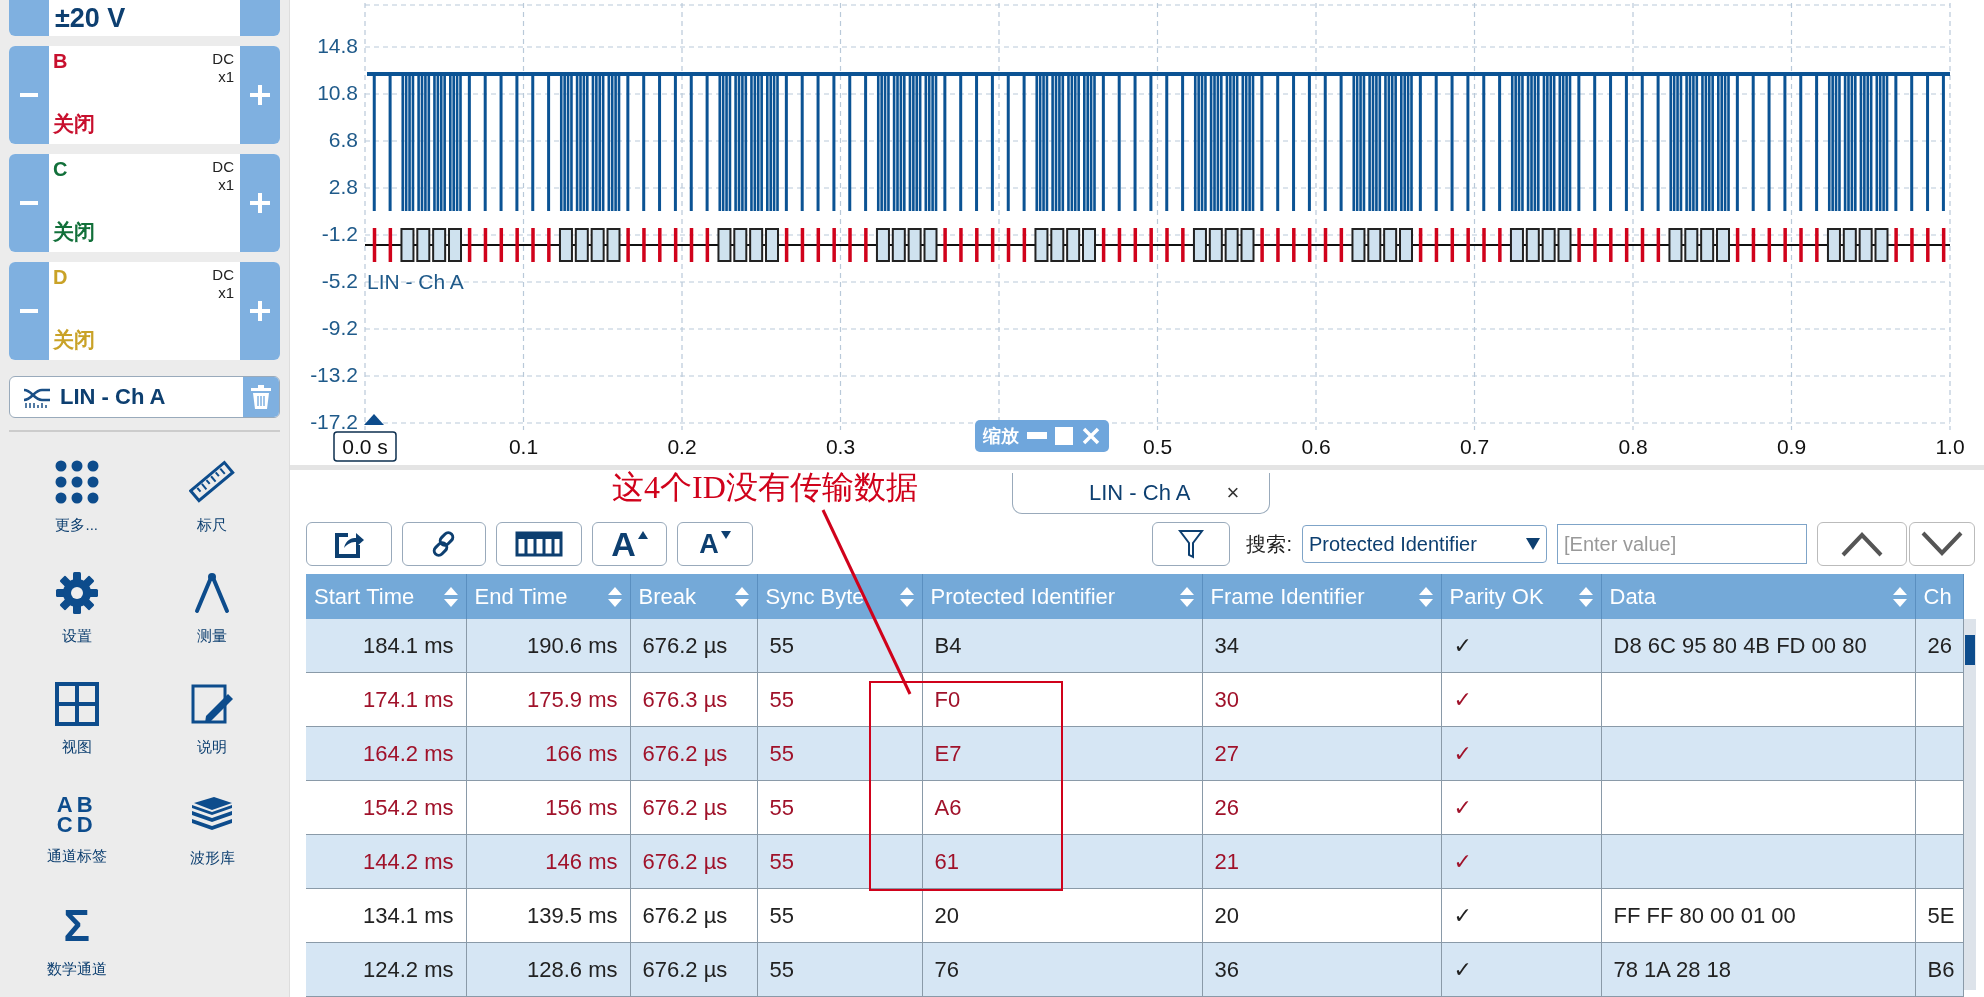 This screenshot has height=997, width=1984. What do you see at coordinates (76, 482) in the screenshot?
I see `dots-icon` at bounding box center [76, 482].